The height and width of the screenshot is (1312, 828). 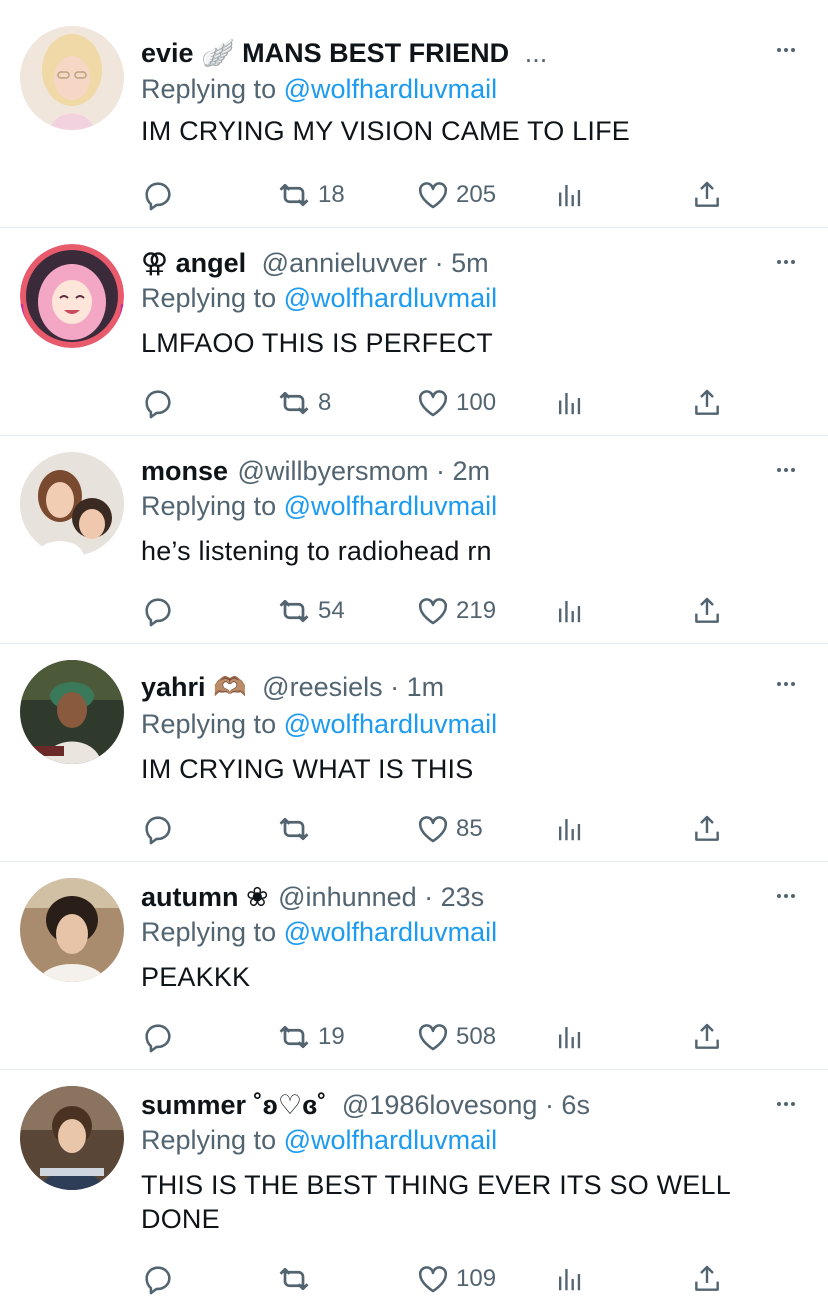 I want to click on action-bar: 85, so click(x=441, y=829).